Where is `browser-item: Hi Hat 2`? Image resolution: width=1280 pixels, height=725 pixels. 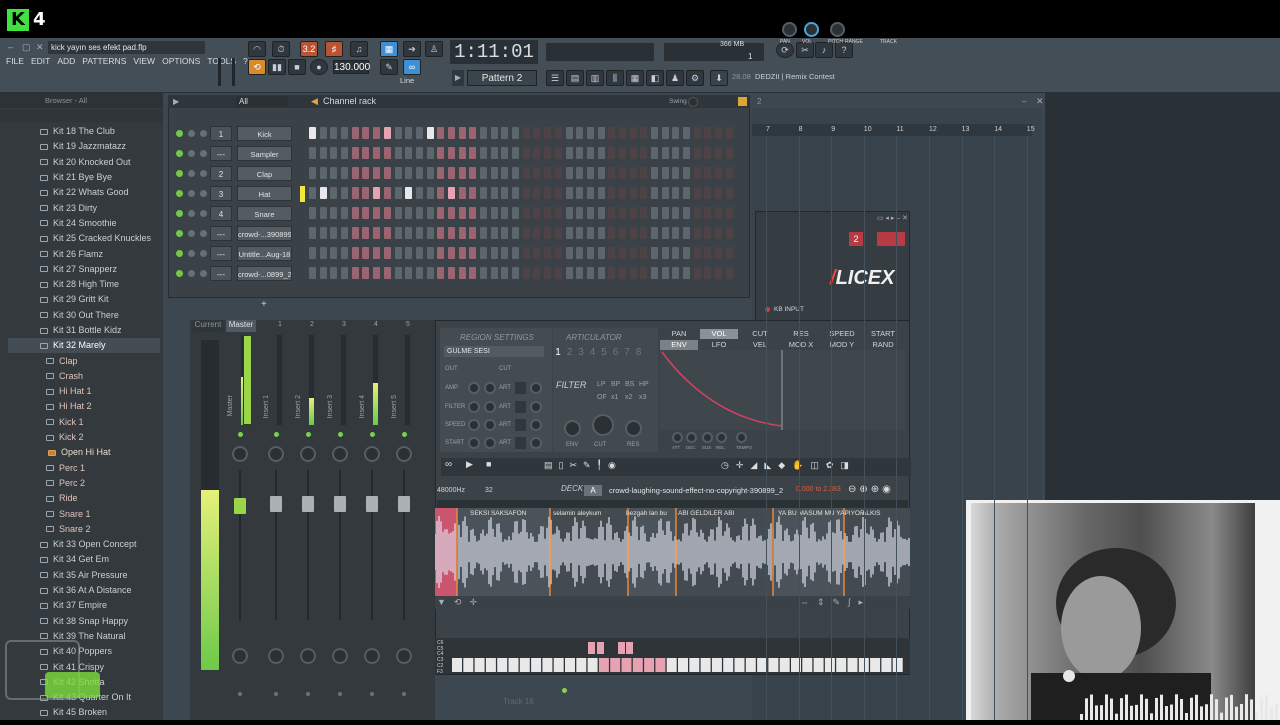 browser-item: Hi Hat 2 is located at coordinates (84, 406).